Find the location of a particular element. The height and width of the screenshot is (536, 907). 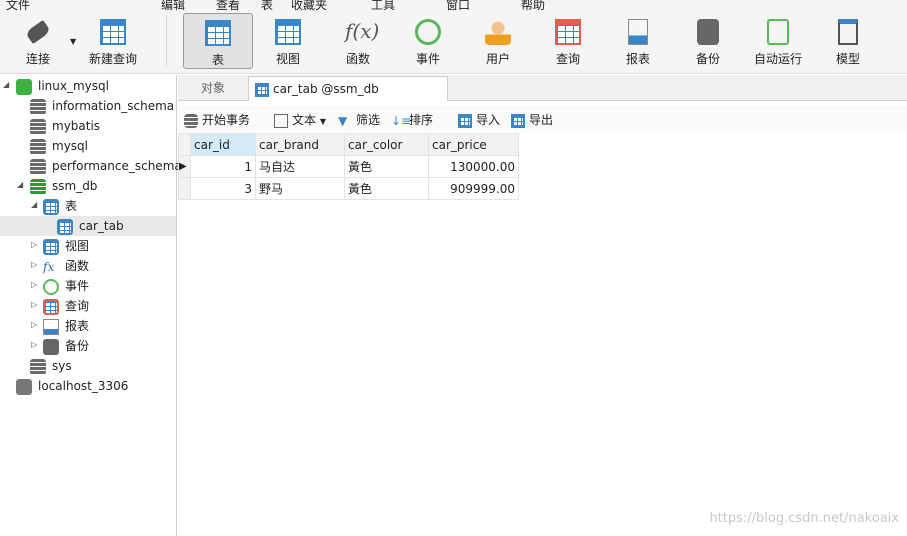

menu-file: 文件 is located at coordinates (22, 6).